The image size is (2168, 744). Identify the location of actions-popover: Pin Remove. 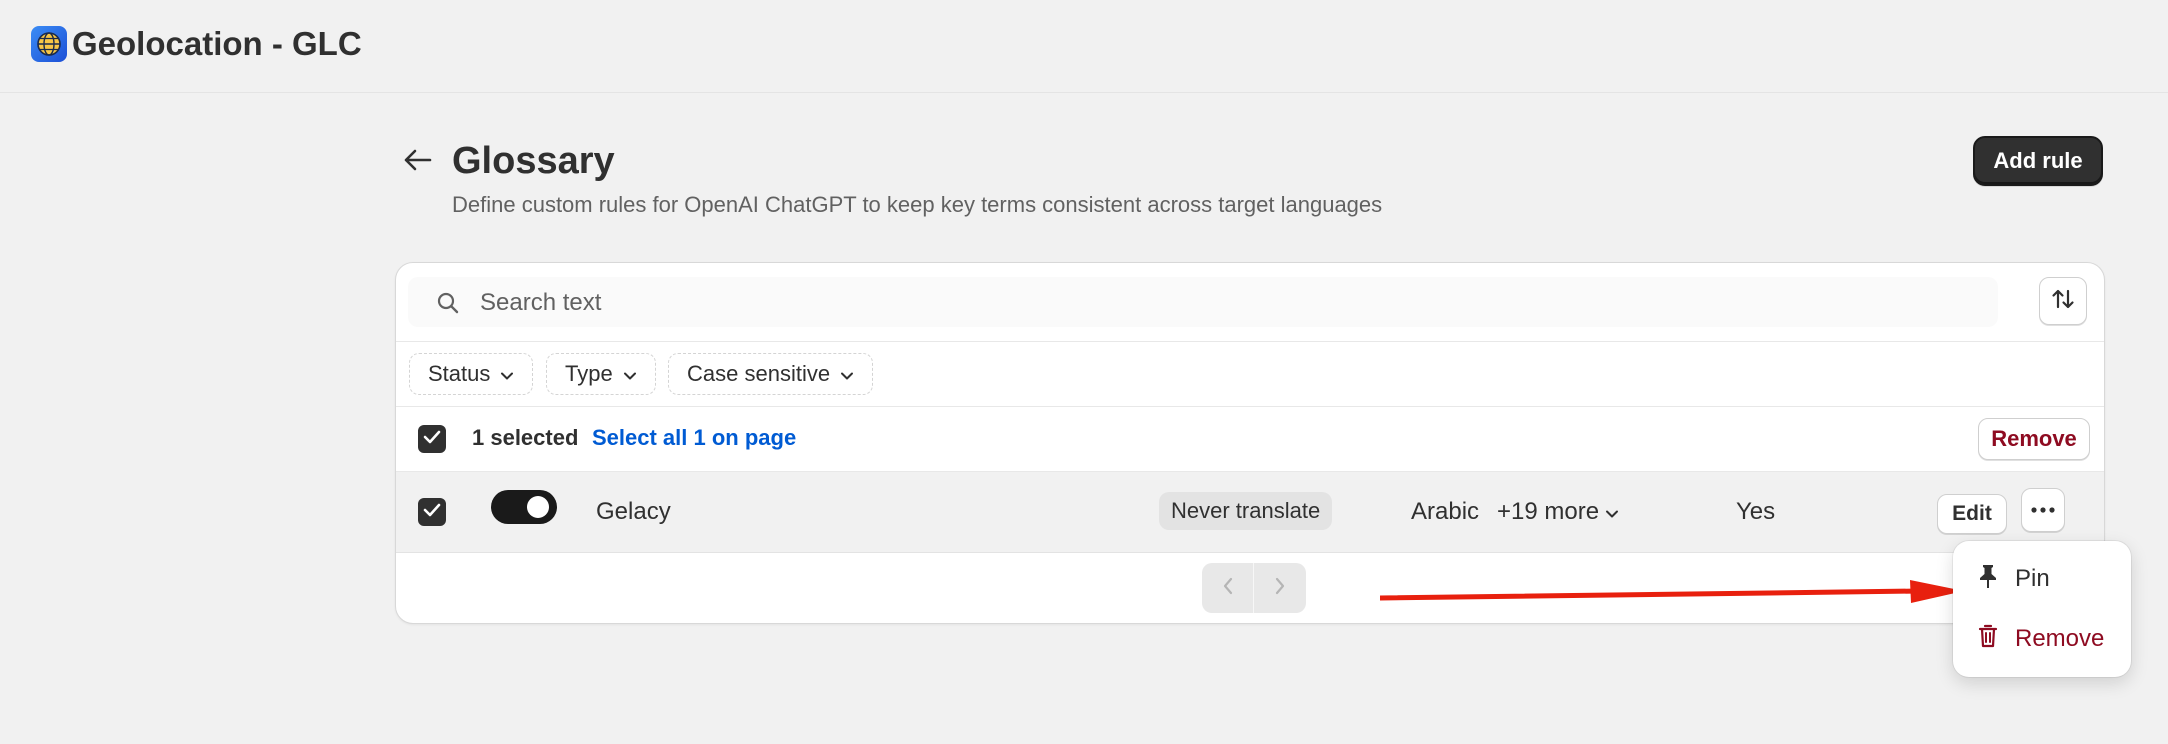
(2042, 609).